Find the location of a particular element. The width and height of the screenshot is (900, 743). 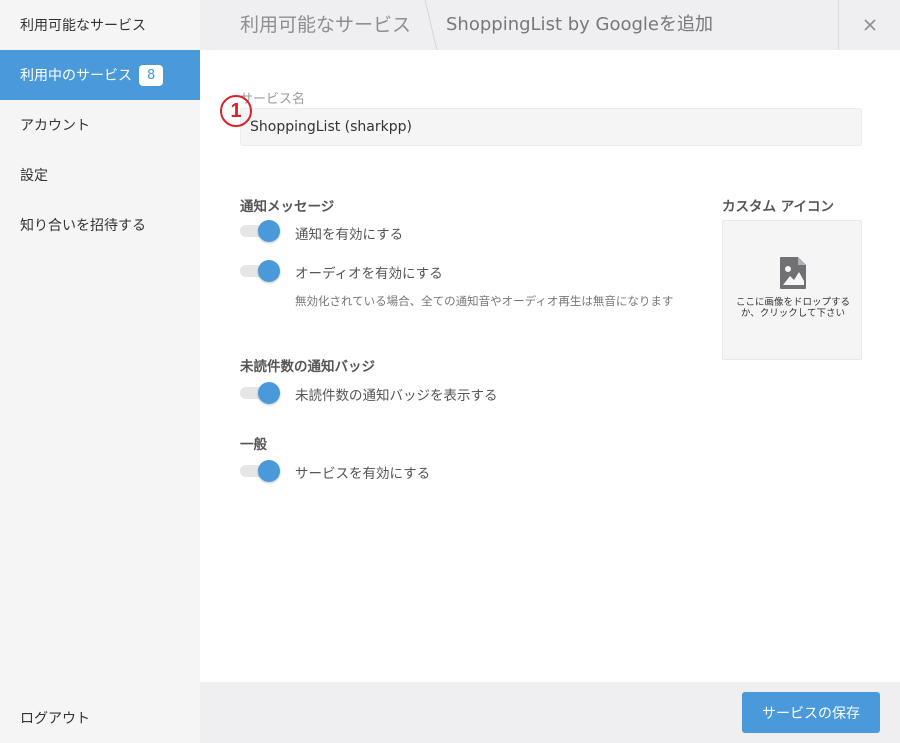

service-name-input is located at coordinates (551, 127).